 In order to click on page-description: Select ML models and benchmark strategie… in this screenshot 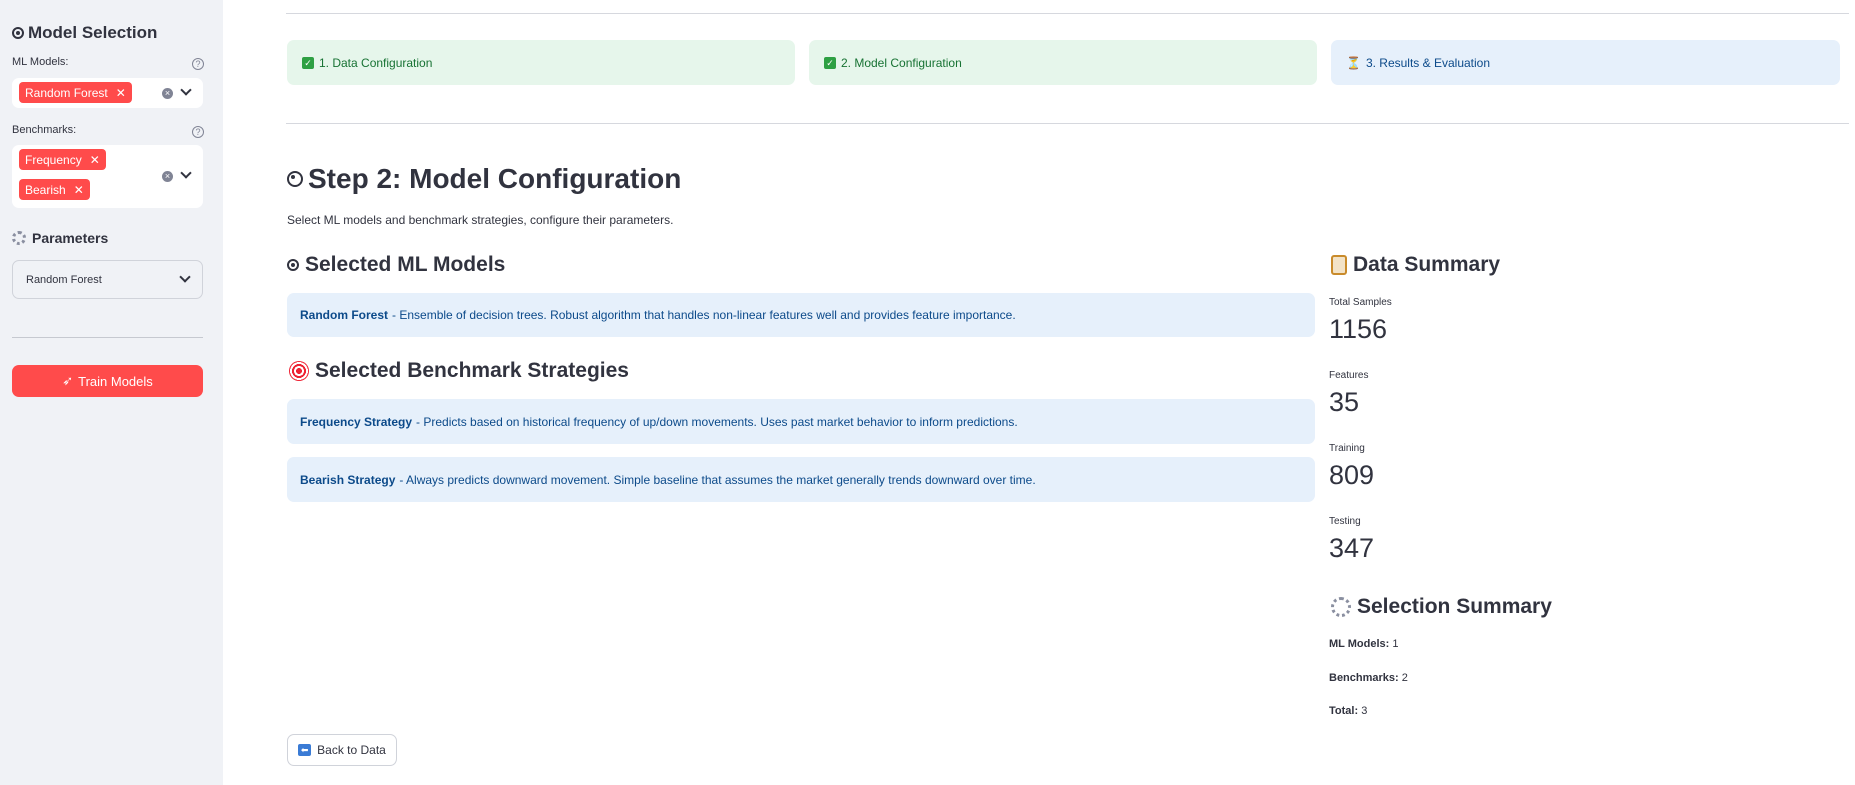, I will do `click(480, 220)`.